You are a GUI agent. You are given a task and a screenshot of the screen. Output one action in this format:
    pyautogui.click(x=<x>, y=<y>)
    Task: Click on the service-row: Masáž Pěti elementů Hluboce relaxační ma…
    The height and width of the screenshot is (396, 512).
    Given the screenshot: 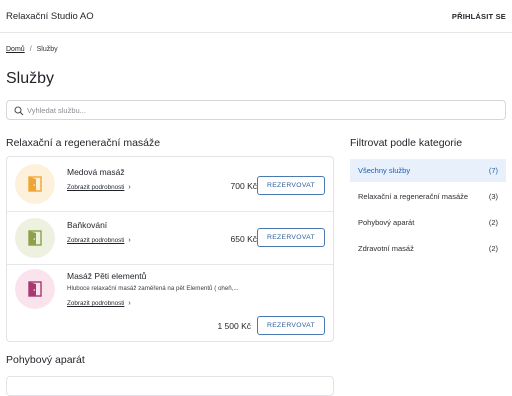 What is the action you would take?
    pyautogui.click(x=170, y=303)
    